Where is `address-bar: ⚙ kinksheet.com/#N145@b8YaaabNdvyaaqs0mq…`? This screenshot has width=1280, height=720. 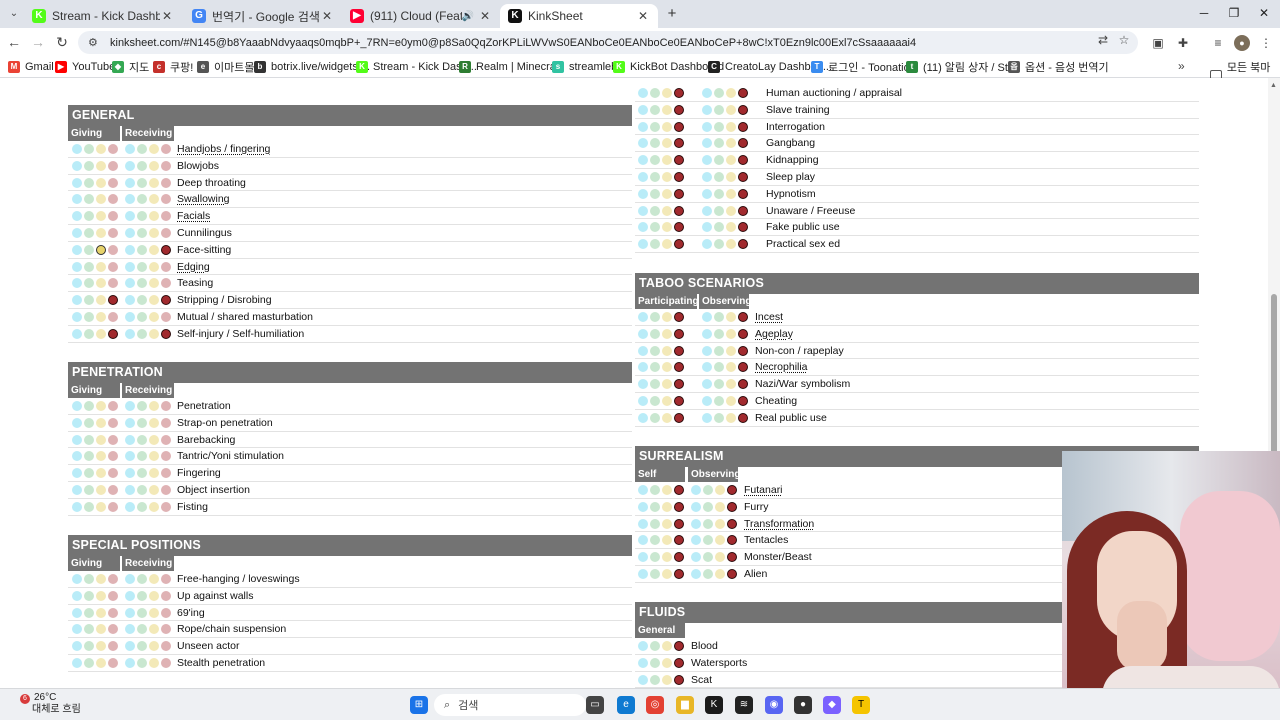
address-bar: ⚙ kinksheet.com/#N145@b8YaaabNdvyaaqs0mq… is located at coordinates (608, 42).